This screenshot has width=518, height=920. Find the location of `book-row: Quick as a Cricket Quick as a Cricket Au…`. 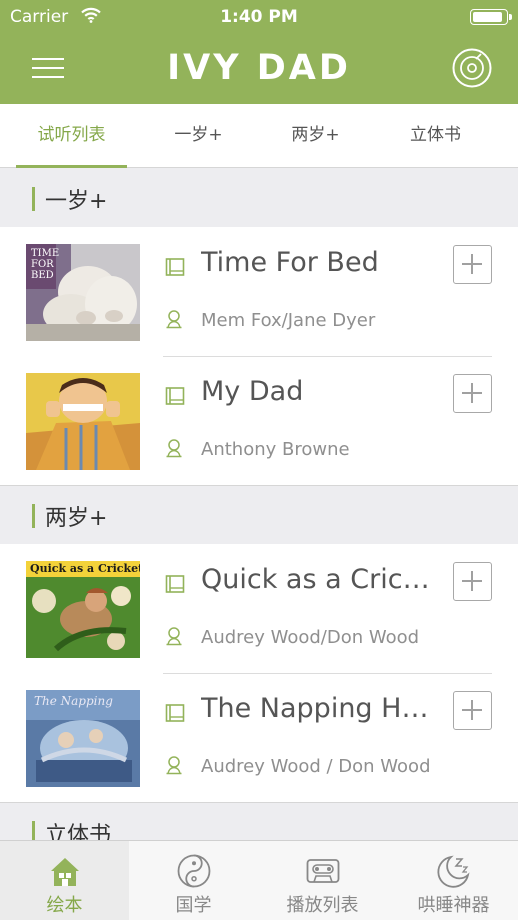

book-row: Quick as a Cricket Quick as a Cricket Au… is located at coordinates (259, 608).